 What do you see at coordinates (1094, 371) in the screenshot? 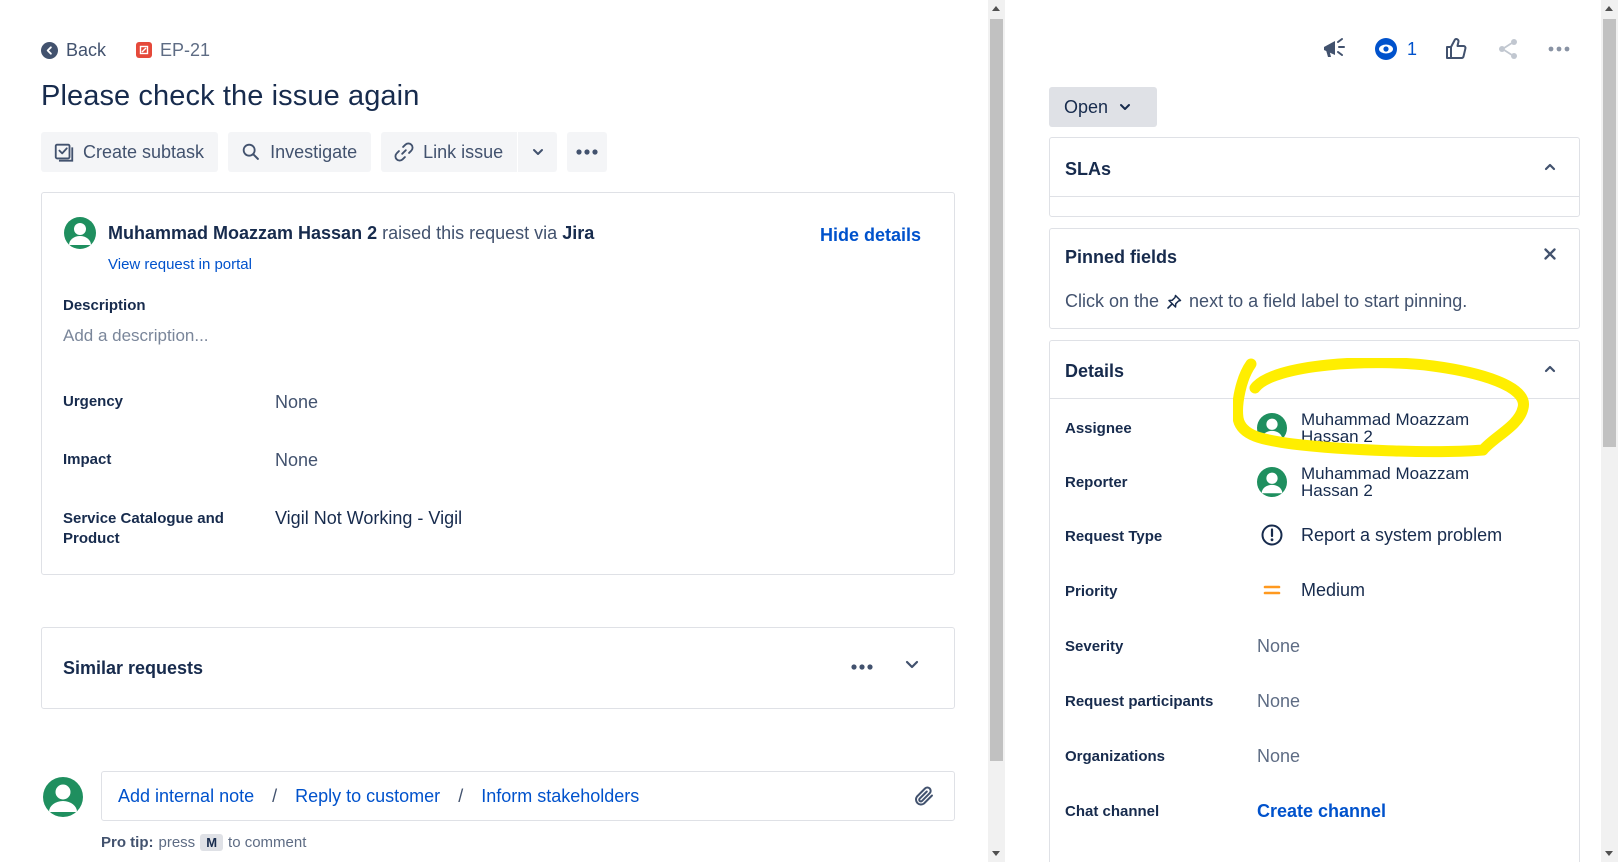
I see `details-title: Details` at bounding box center [1094, 371].